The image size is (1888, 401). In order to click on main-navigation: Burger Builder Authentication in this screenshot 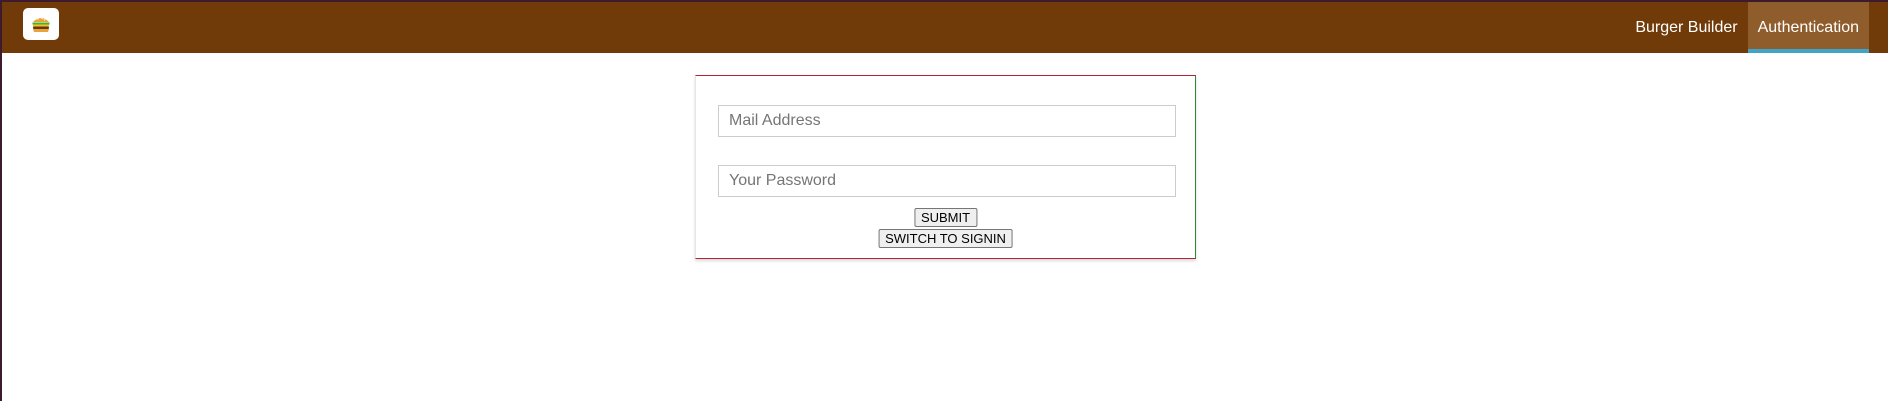, I will do `click(1747, 27)`.